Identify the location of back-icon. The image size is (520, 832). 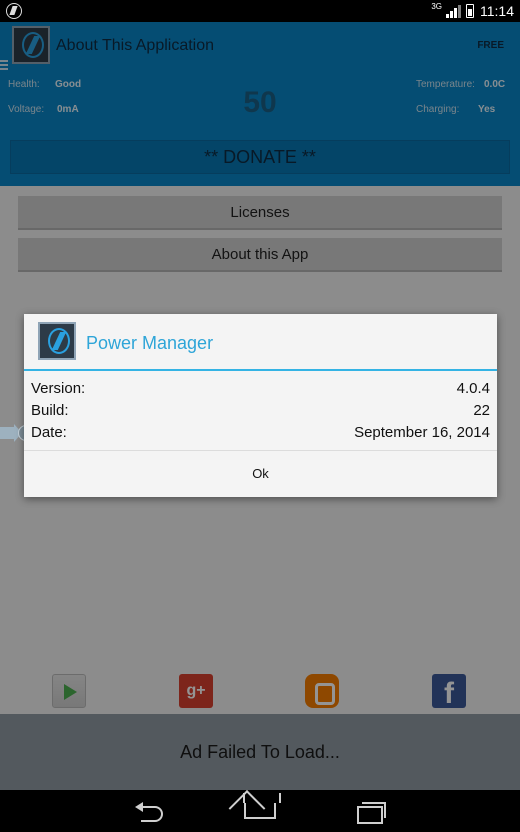
(150, 812).